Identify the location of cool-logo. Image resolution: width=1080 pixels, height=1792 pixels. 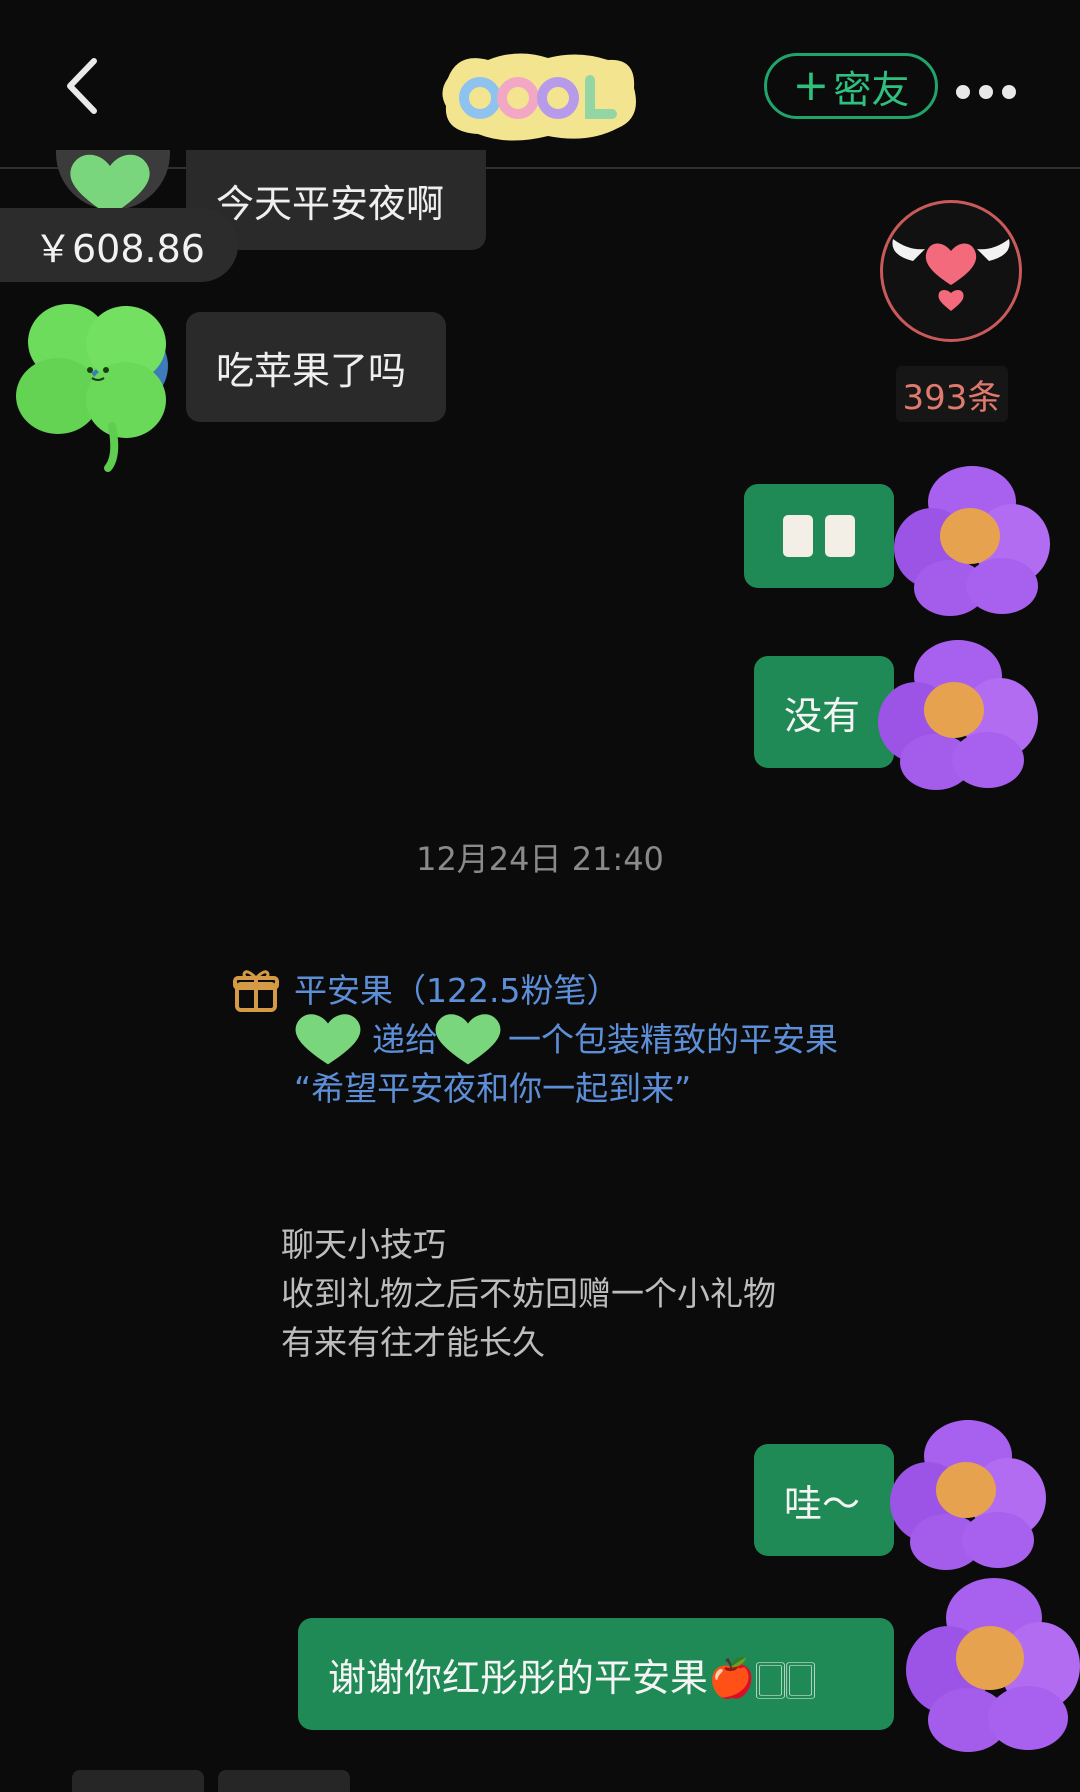
(540, 97).